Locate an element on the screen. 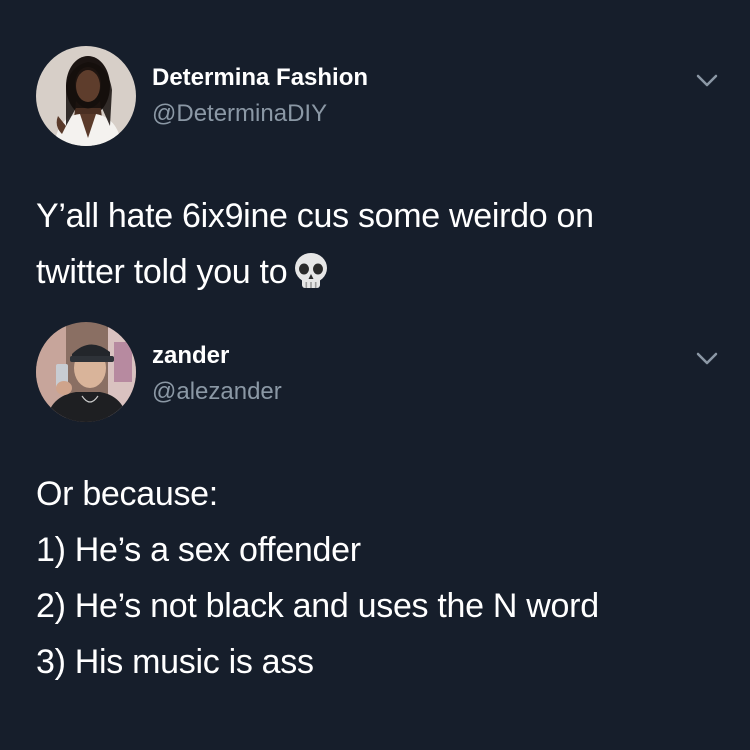  tweet-1-header: Determina Fashion @DeterminaDIY is located at coordinates (381, 96).